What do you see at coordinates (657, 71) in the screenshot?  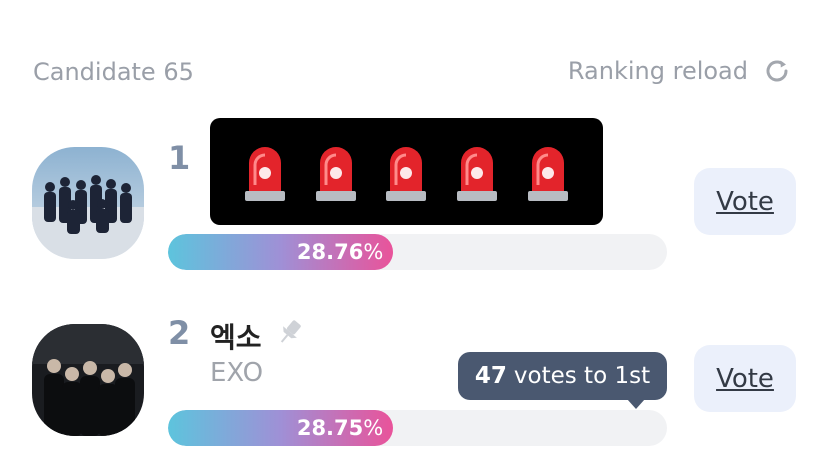 I see `ranking-reload-label: Ranking reload` at bounding box center [657, 71].